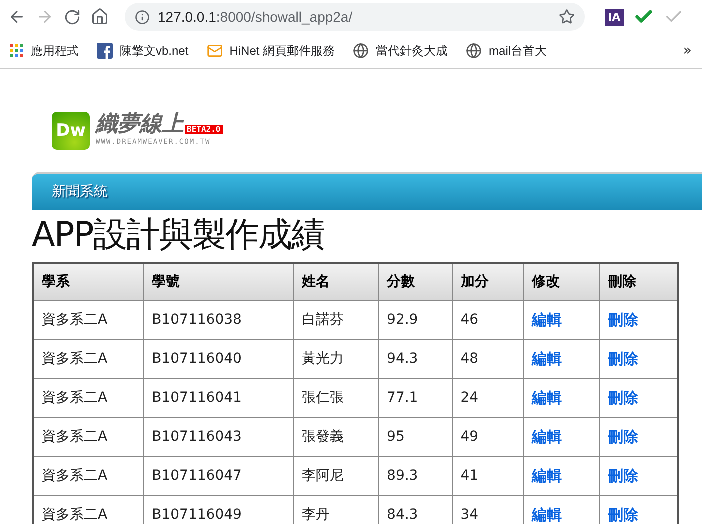 The height and width of the screenshot is (524, 702). What do you see at coordinates (488, 281) in the screenshot?
I see `column-header: 加分` at bounding box center [488, 281].